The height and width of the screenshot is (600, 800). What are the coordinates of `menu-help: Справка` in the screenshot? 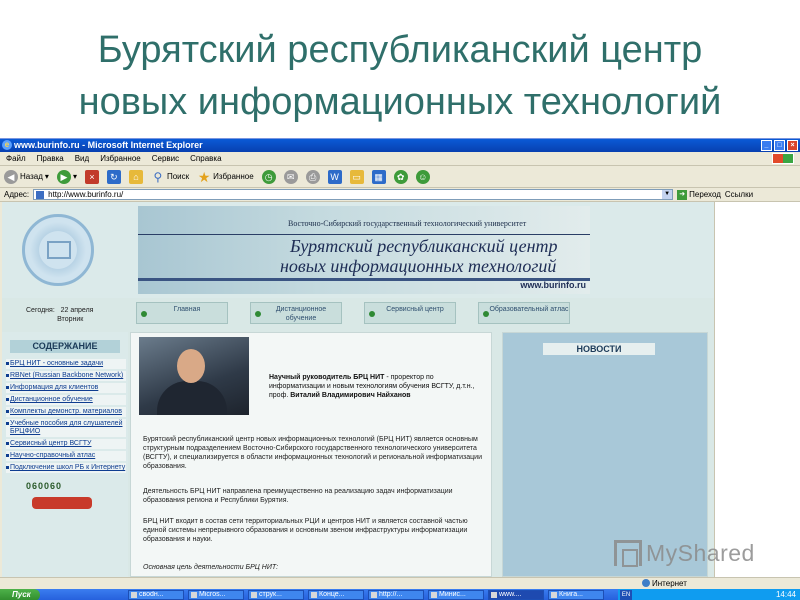 It's located at (205, 158).